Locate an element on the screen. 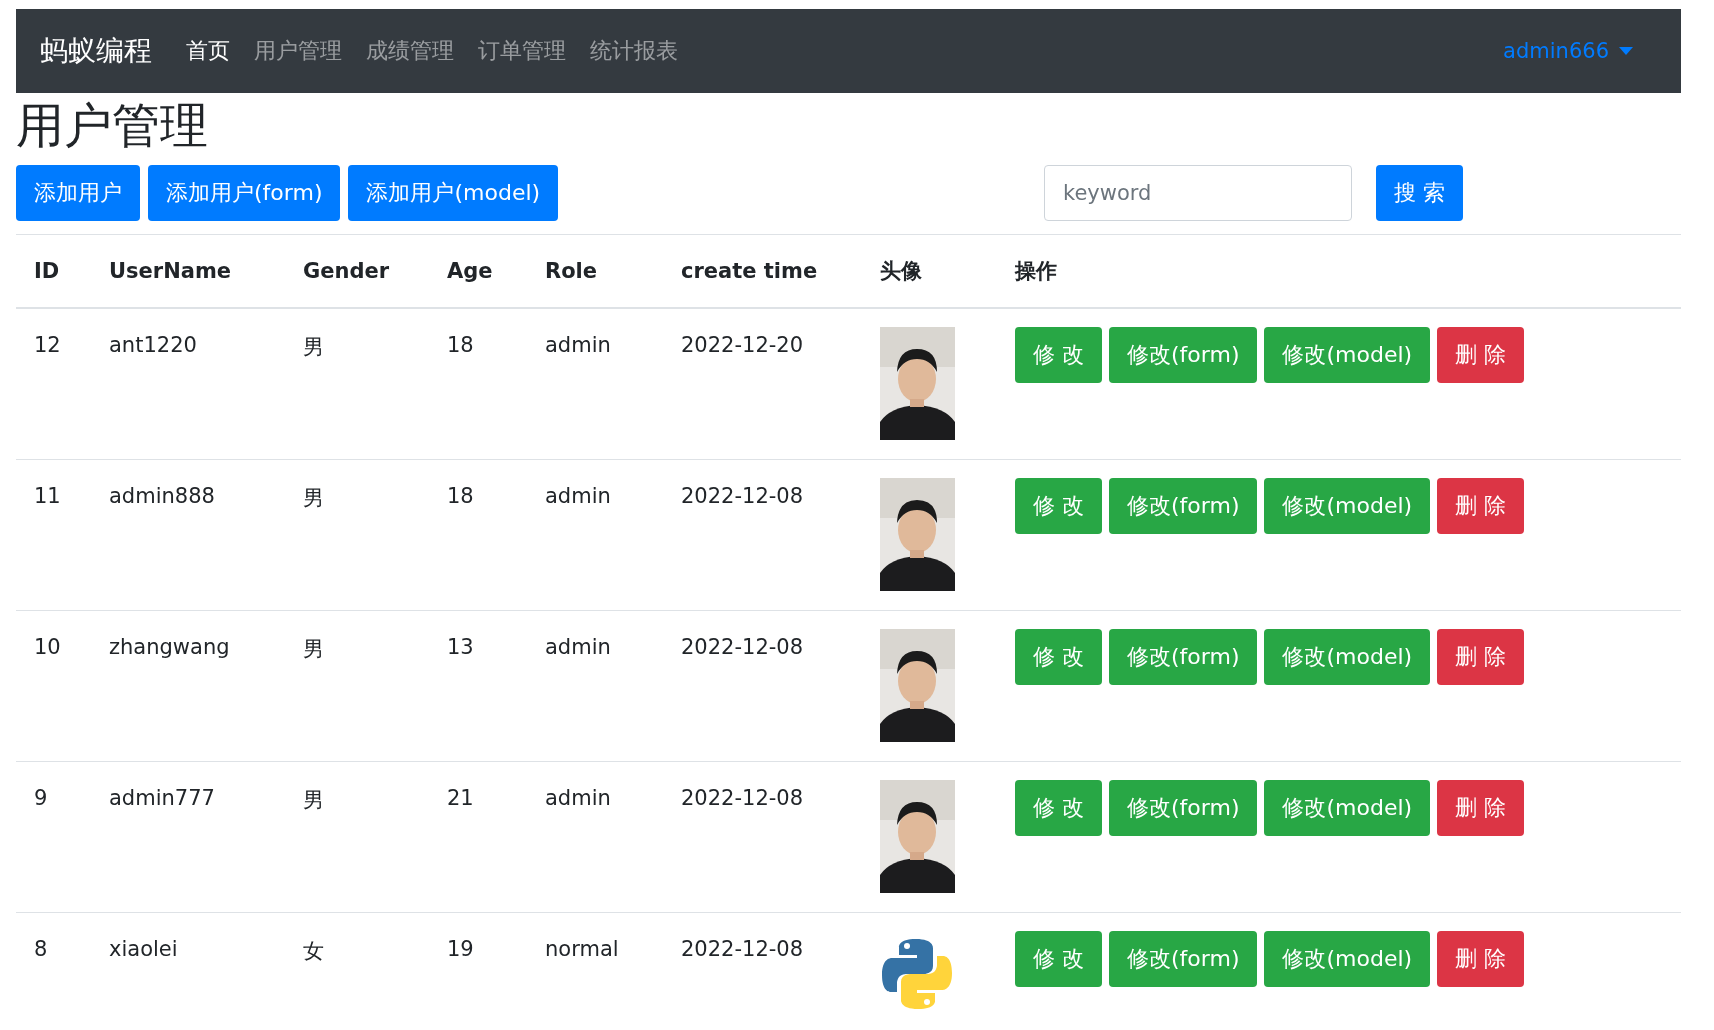 The image size is (1714, 1030). nav-link: 首页 is located at coordinates (208, 51).